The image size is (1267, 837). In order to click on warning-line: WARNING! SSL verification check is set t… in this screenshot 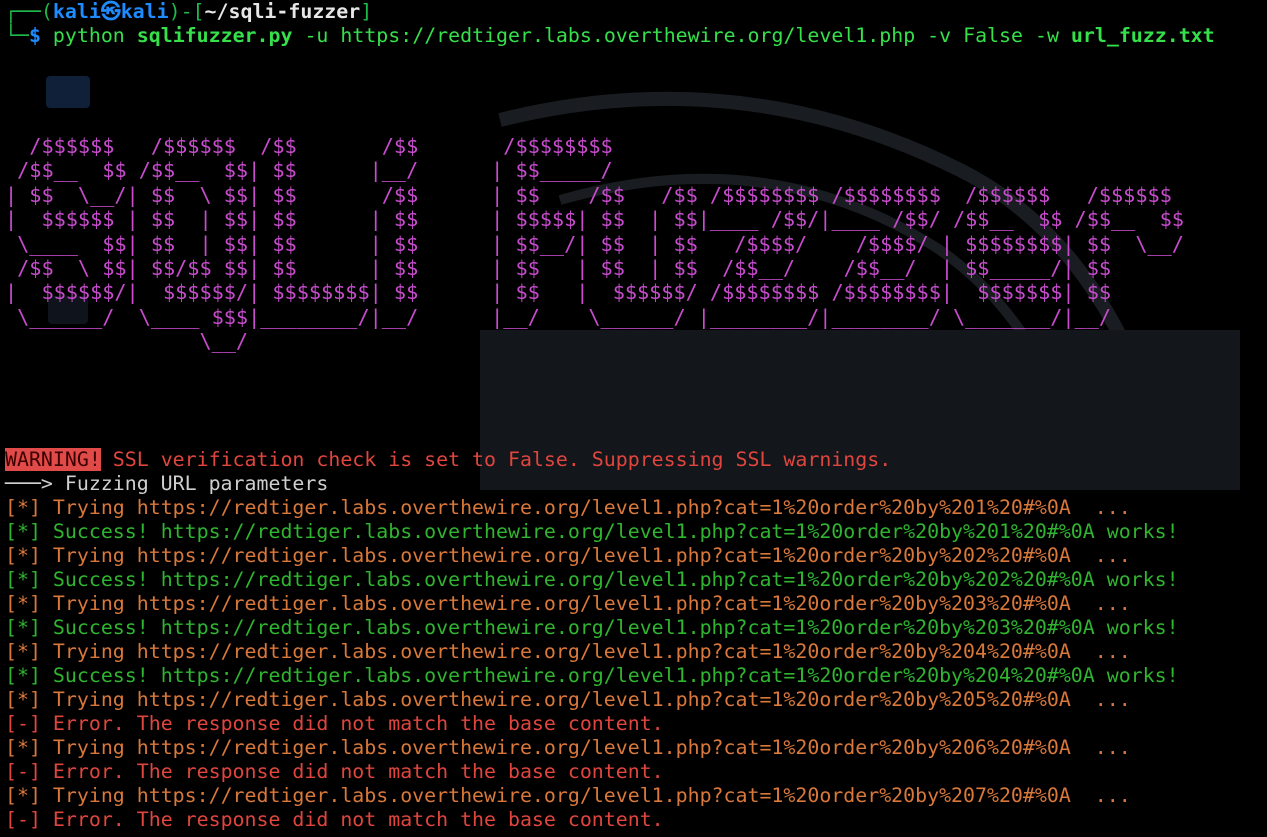, I will do `click(636, 460)`.